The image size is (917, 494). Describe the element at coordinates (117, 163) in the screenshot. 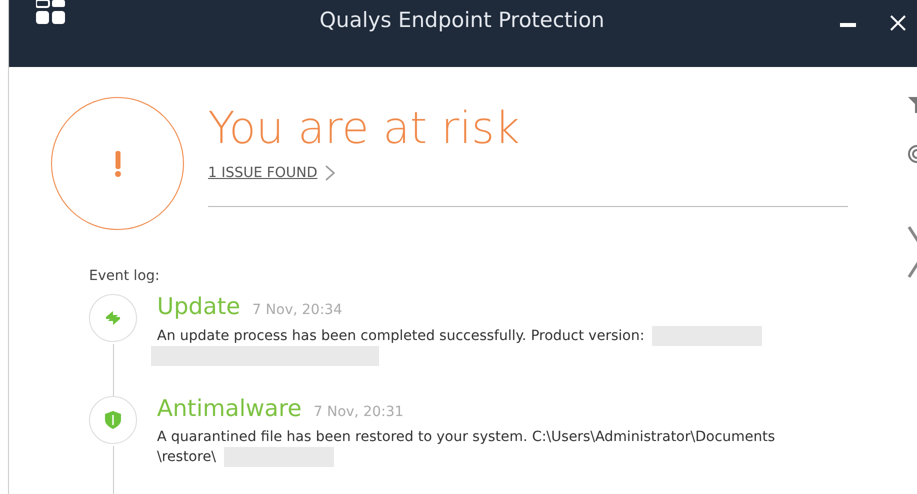

I see `exclamation-icon` at that location.